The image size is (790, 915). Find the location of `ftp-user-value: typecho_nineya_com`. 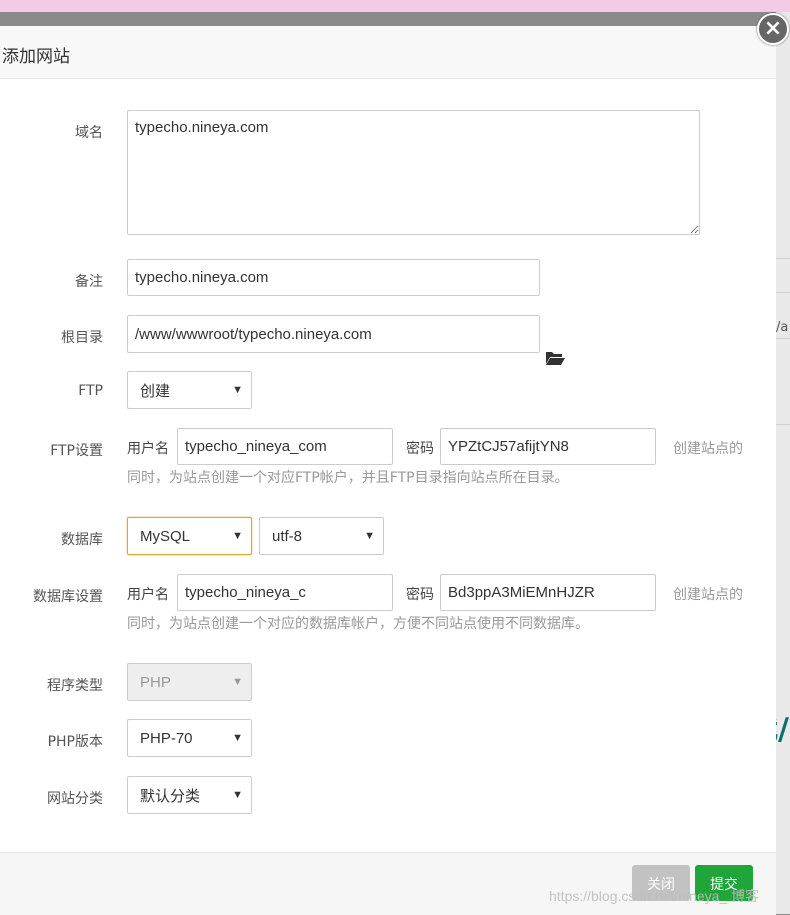

ftp-user-value: typecho_nineya_com is located at coordinates (256, 446).